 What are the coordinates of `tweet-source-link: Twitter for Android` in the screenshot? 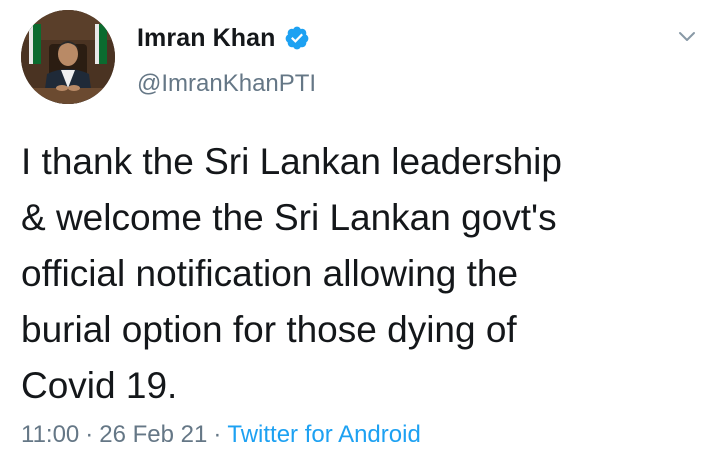 It's located at (323, 435).